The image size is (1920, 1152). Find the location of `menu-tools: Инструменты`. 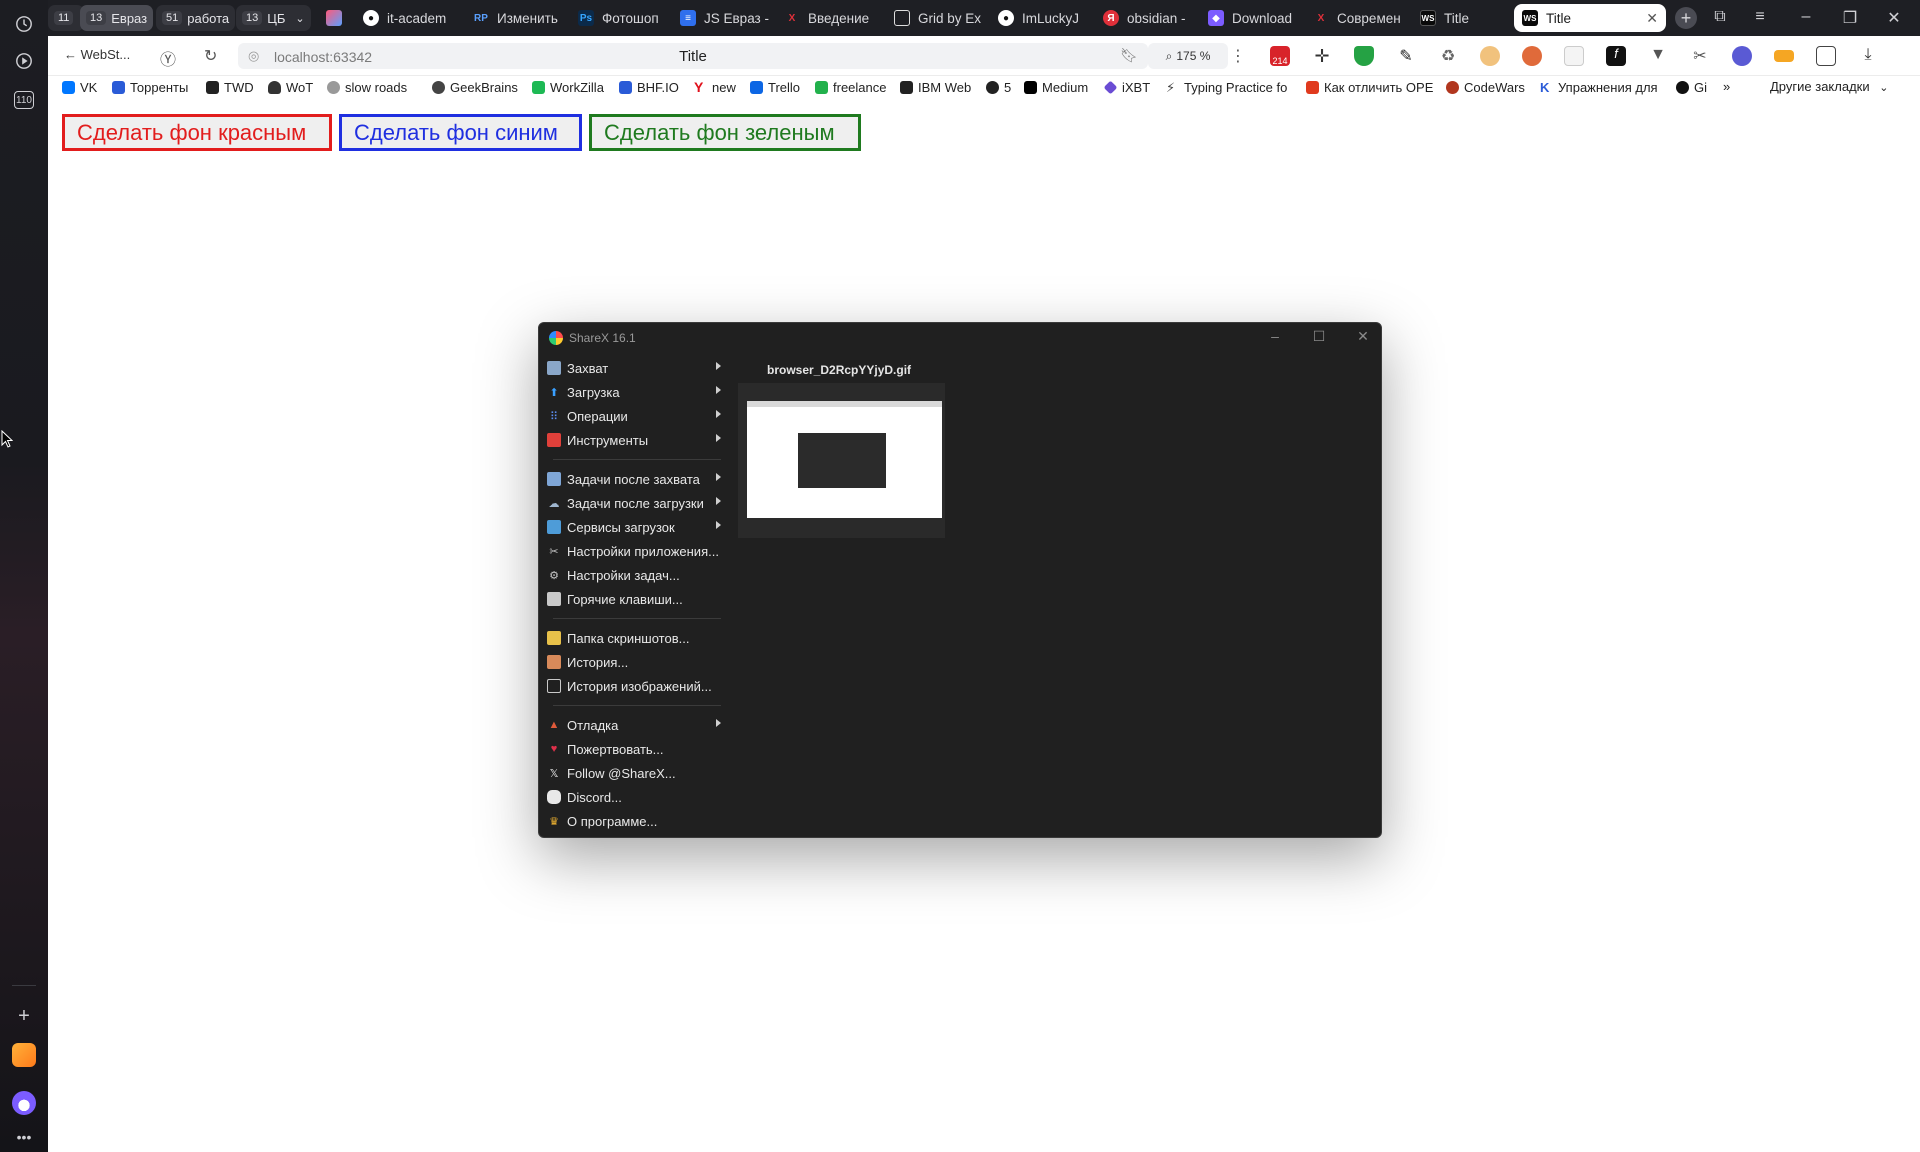

menu-tools: Инструменты is located at coordinates (636, 440).